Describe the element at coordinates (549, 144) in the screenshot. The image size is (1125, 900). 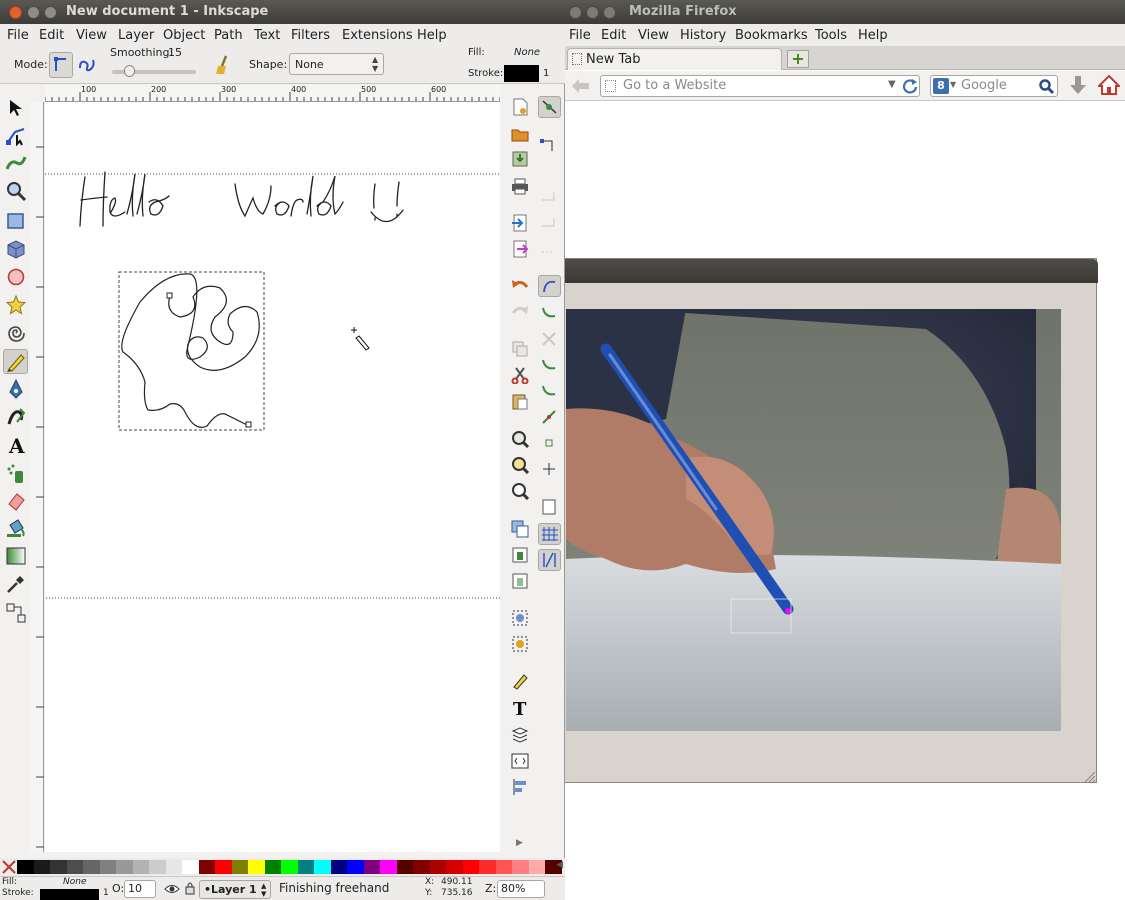
I see `snap-bbox-icon` at that location.